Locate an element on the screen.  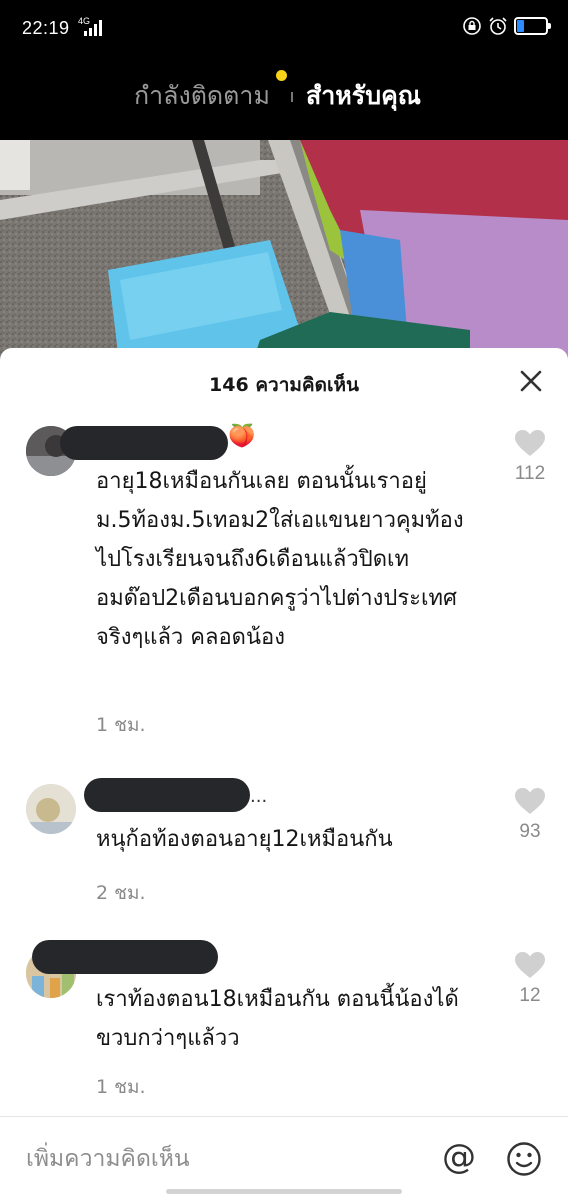
like-button: 112 is located at coordinates (530, 457).